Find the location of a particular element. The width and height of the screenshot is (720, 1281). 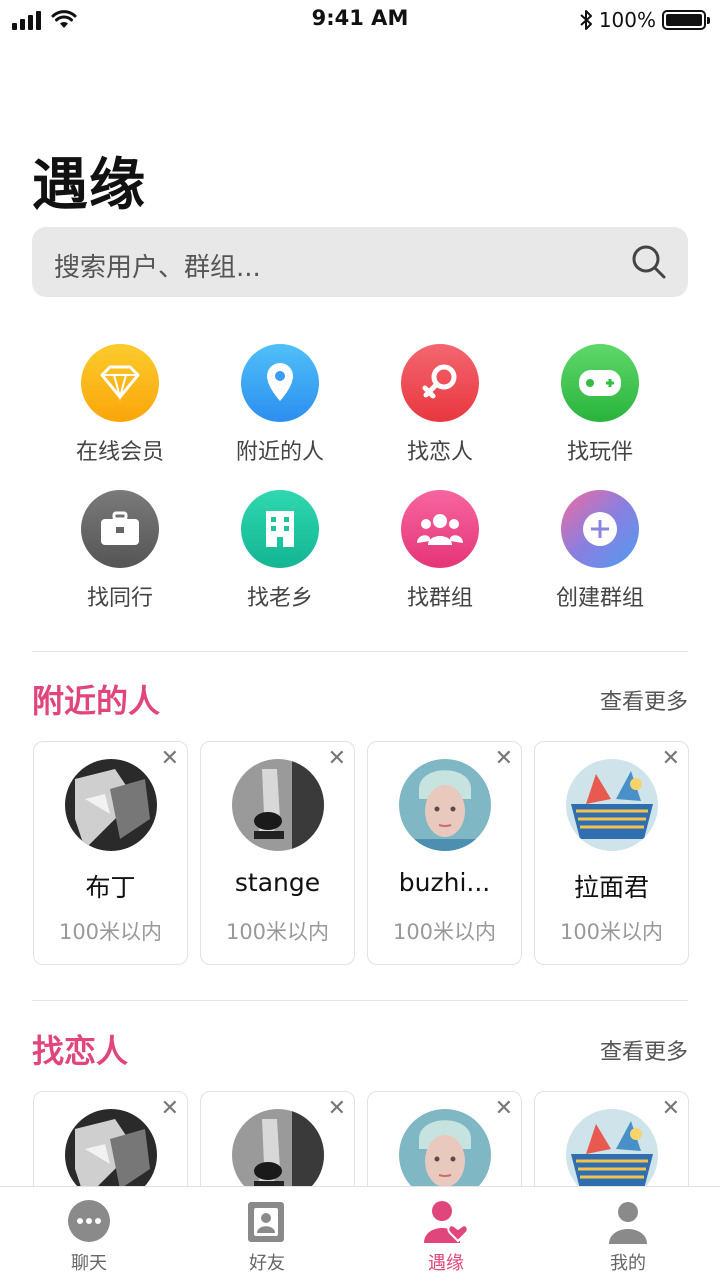

battery-percent: 100% is located at coordinates (627, 20).